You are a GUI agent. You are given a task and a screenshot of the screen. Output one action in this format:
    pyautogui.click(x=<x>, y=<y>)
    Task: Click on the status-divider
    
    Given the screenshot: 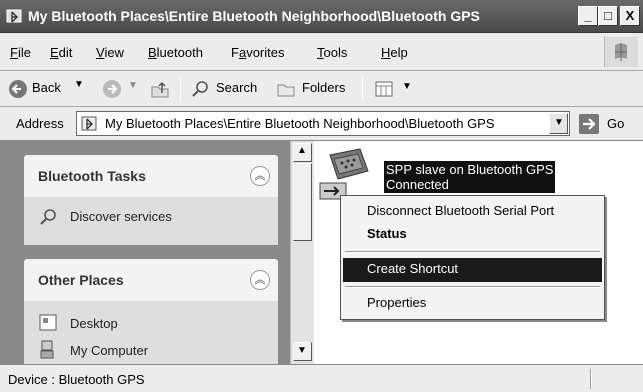 What is the action you would take?
    pyautogui.click(x=591, y=379)
    